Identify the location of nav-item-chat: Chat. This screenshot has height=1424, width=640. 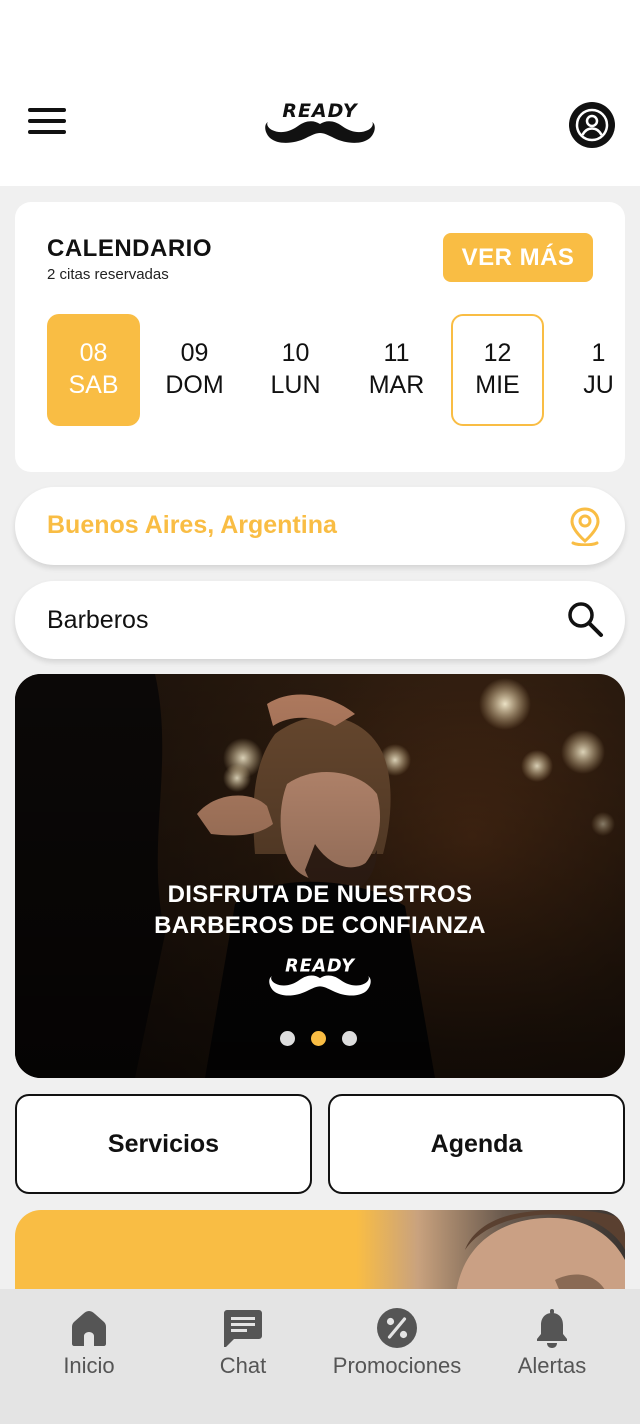
(243, 1352).